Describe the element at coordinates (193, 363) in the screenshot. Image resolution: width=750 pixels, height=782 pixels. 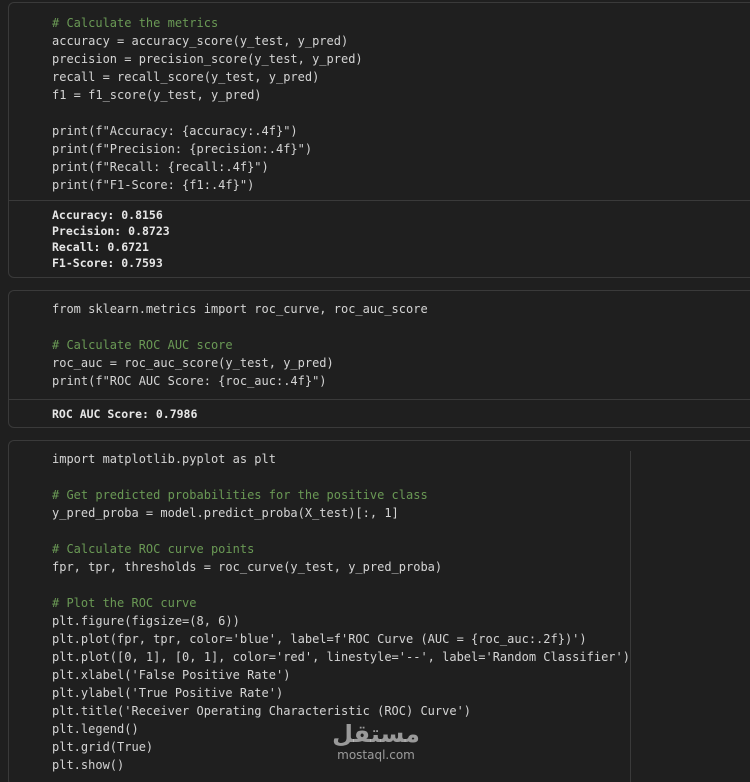
I see `code-line: roc_auc = roc_auc_score(y_test, y_pred)` at that location.